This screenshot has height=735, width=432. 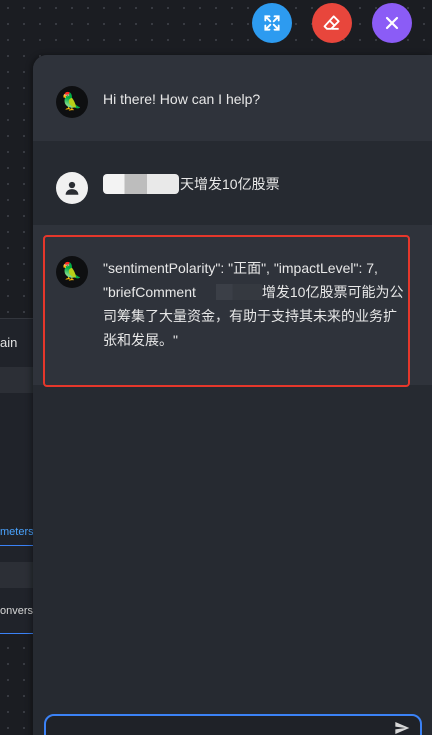 I want to click on message-text: Hi there! How can I help?, so click(x=182, y=99).